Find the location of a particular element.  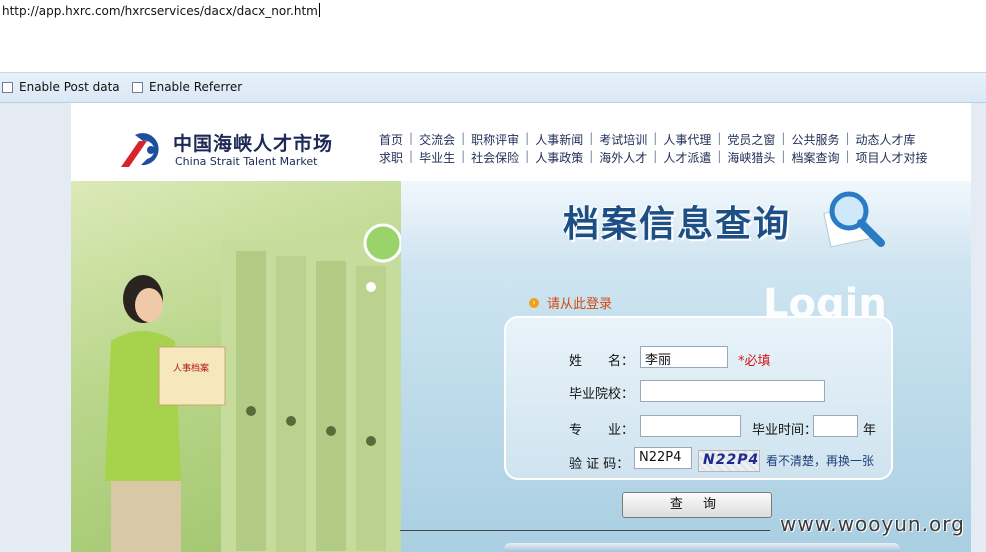

title-zone: 档案信息查询 is located at coordinates (686, 222).